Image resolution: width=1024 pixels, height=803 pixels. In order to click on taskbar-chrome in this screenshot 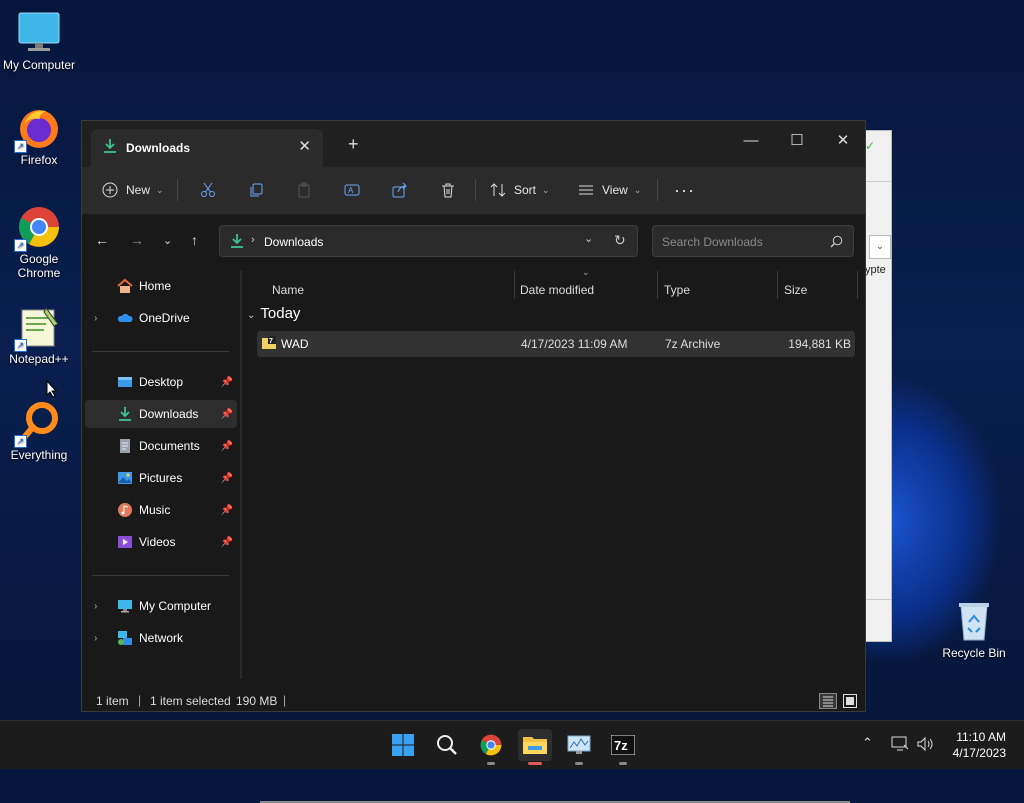, I will do `click(491, 747)`.